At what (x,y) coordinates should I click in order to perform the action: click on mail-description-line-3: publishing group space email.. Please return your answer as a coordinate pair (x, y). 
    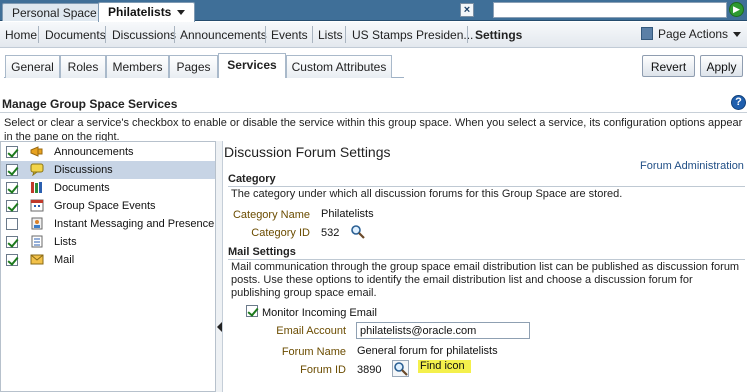
    Looking at the image, I should click on (304, 293).